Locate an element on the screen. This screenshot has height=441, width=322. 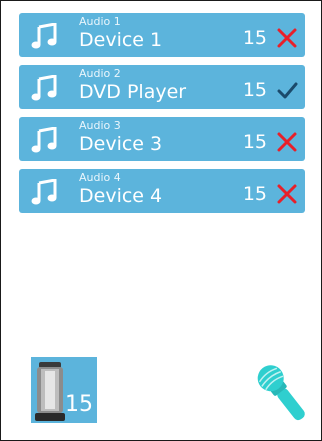
speaker-volume-value: 15 is located at coordinates (79, 404).